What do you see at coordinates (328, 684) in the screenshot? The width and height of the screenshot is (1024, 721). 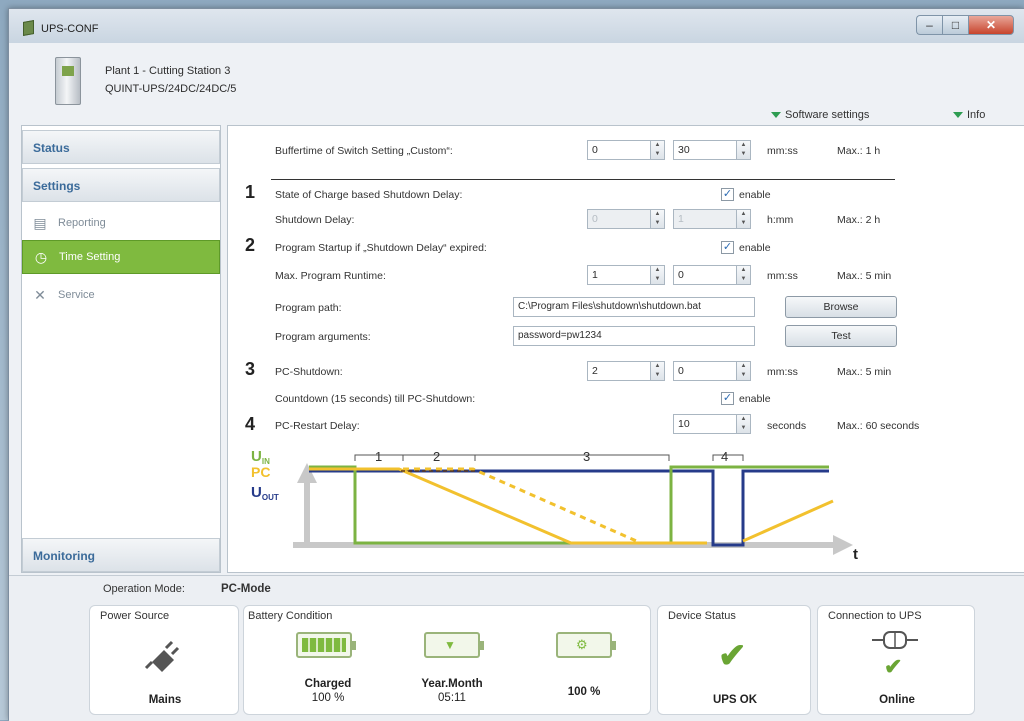 I see `battery-charged-label: Charged` at bounding box center [328, 684].